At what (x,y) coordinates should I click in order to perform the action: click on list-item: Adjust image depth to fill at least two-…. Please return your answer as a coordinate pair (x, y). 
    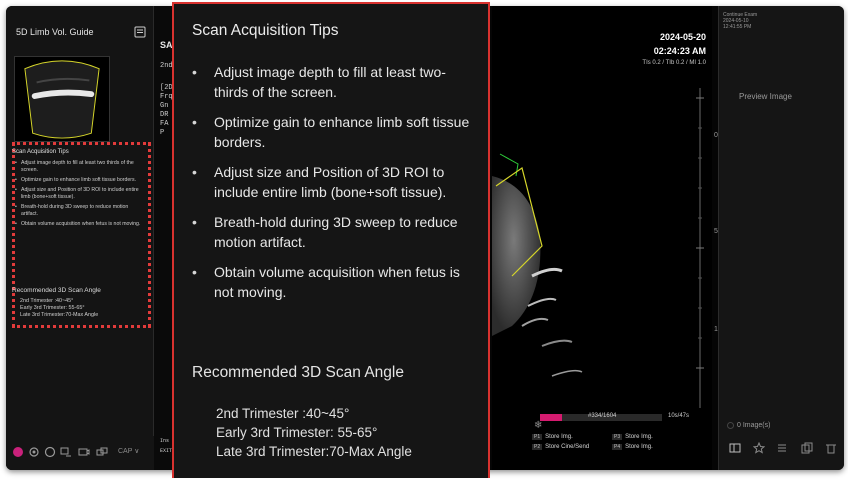
    Looking at the image, I should click on (335, 82).